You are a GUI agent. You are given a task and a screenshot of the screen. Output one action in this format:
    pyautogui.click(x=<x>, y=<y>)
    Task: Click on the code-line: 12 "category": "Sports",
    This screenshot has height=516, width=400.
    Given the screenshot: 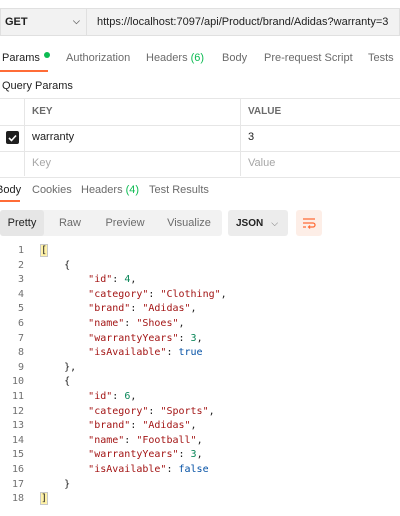 What is the action you would take?
    pyautogui.click(x=200, y=412)
    